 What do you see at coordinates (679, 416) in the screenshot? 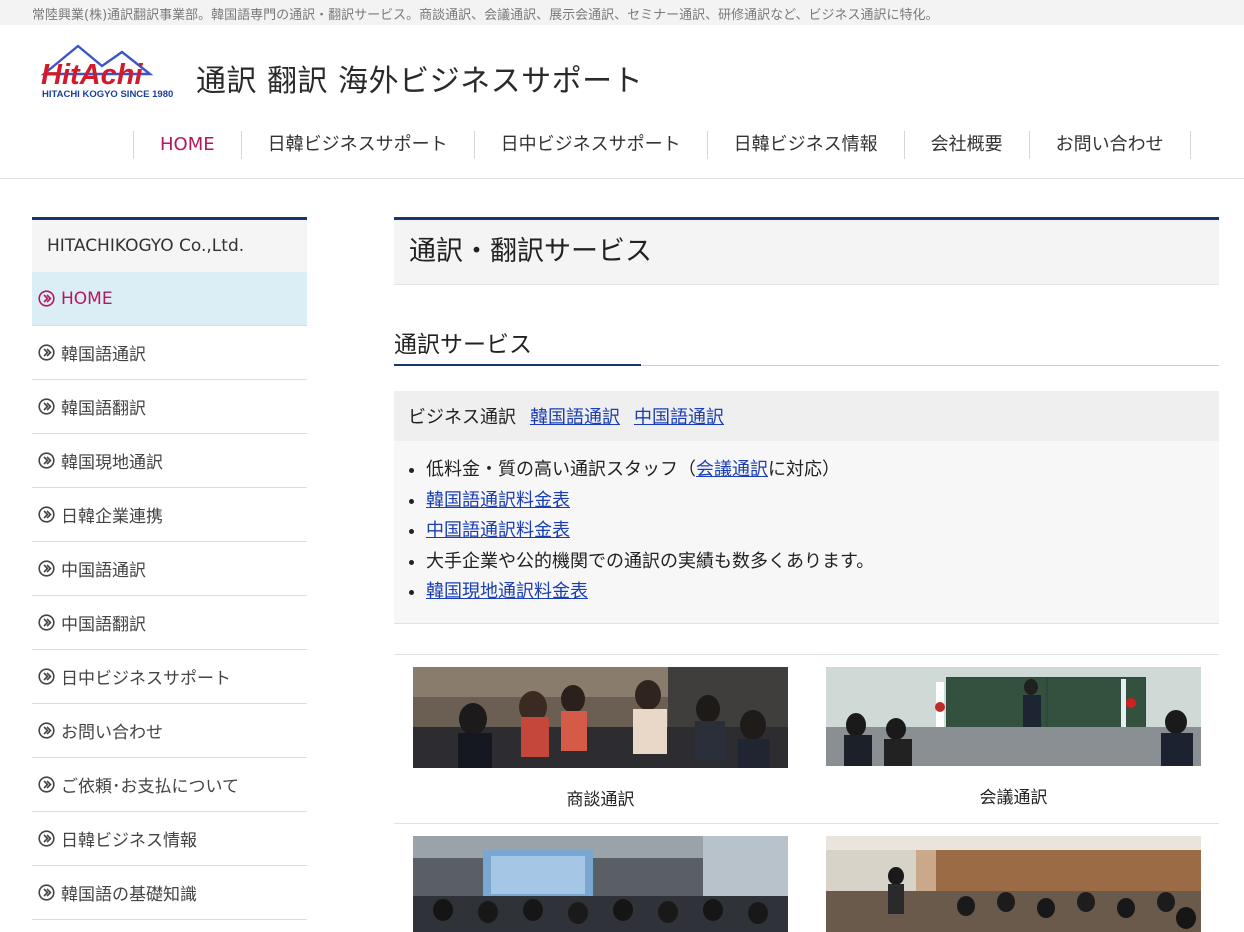
I see `link-chinese-interpretation: 中国語通訳` at bounding box center [679, 416].